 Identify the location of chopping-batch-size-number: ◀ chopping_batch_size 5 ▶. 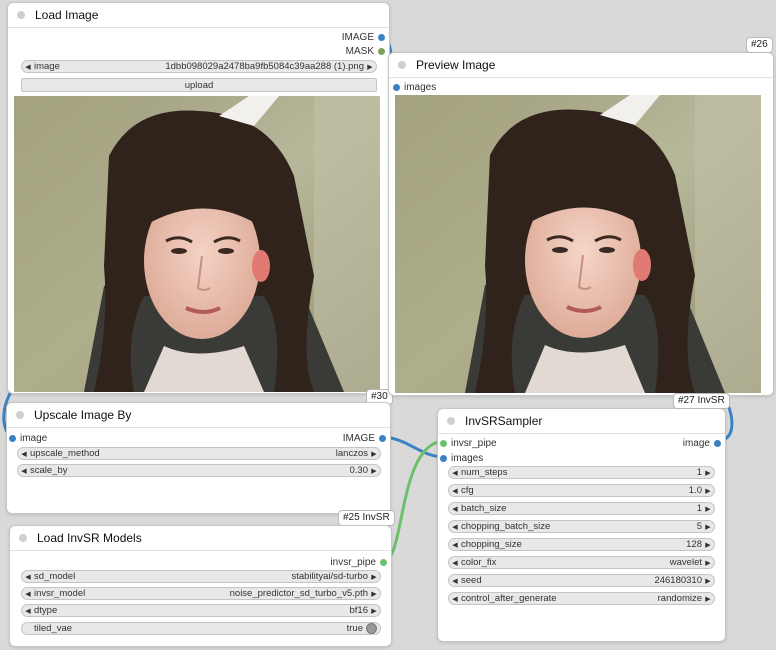
(581, 526).